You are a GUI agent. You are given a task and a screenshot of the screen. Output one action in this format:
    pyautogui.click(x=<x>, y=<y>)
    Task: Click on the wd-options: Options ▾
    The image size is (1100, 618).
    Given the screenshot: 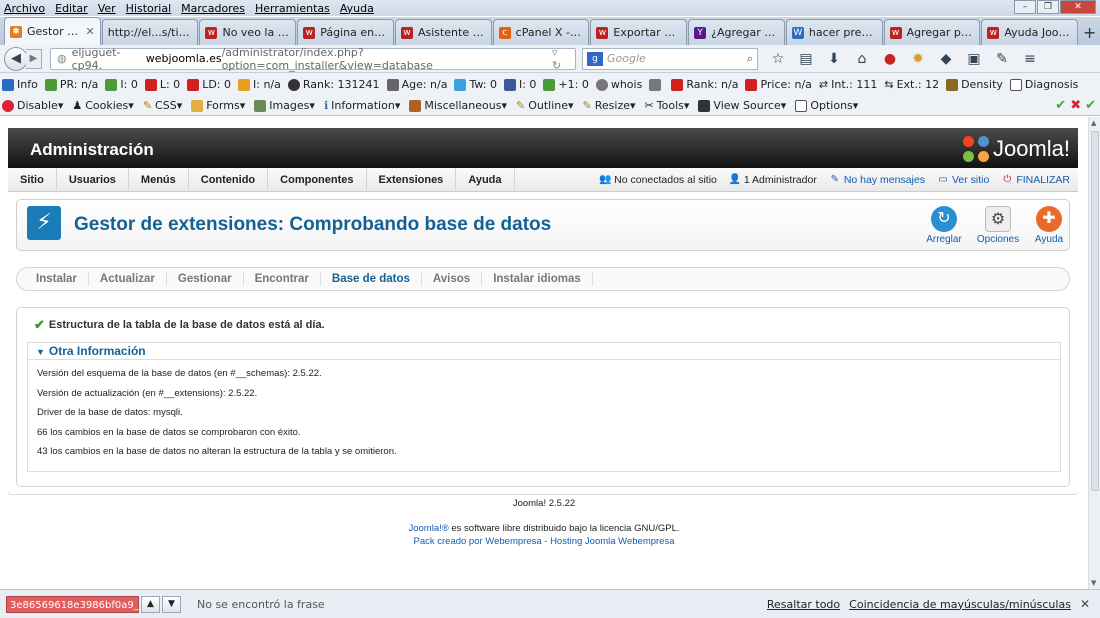 What is the action you would take?
    pyautogui.click(x=826, y=105)
    